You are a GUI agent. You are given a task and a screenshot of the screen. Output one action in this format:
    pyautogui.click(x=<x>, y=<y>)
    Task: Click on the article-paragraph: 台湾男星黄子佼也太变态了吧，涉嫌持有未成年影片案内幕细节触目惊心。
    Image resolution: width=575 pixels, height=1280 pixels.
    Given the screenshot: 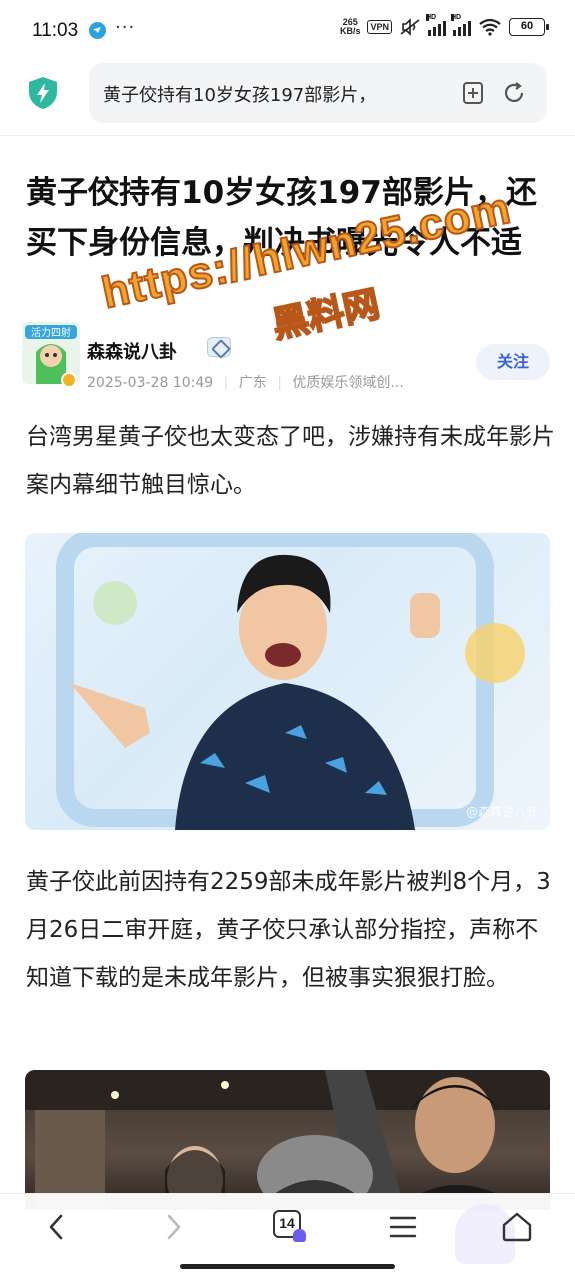 What is the action you would take?
    pyautogui.click(x=290, y=461)
    